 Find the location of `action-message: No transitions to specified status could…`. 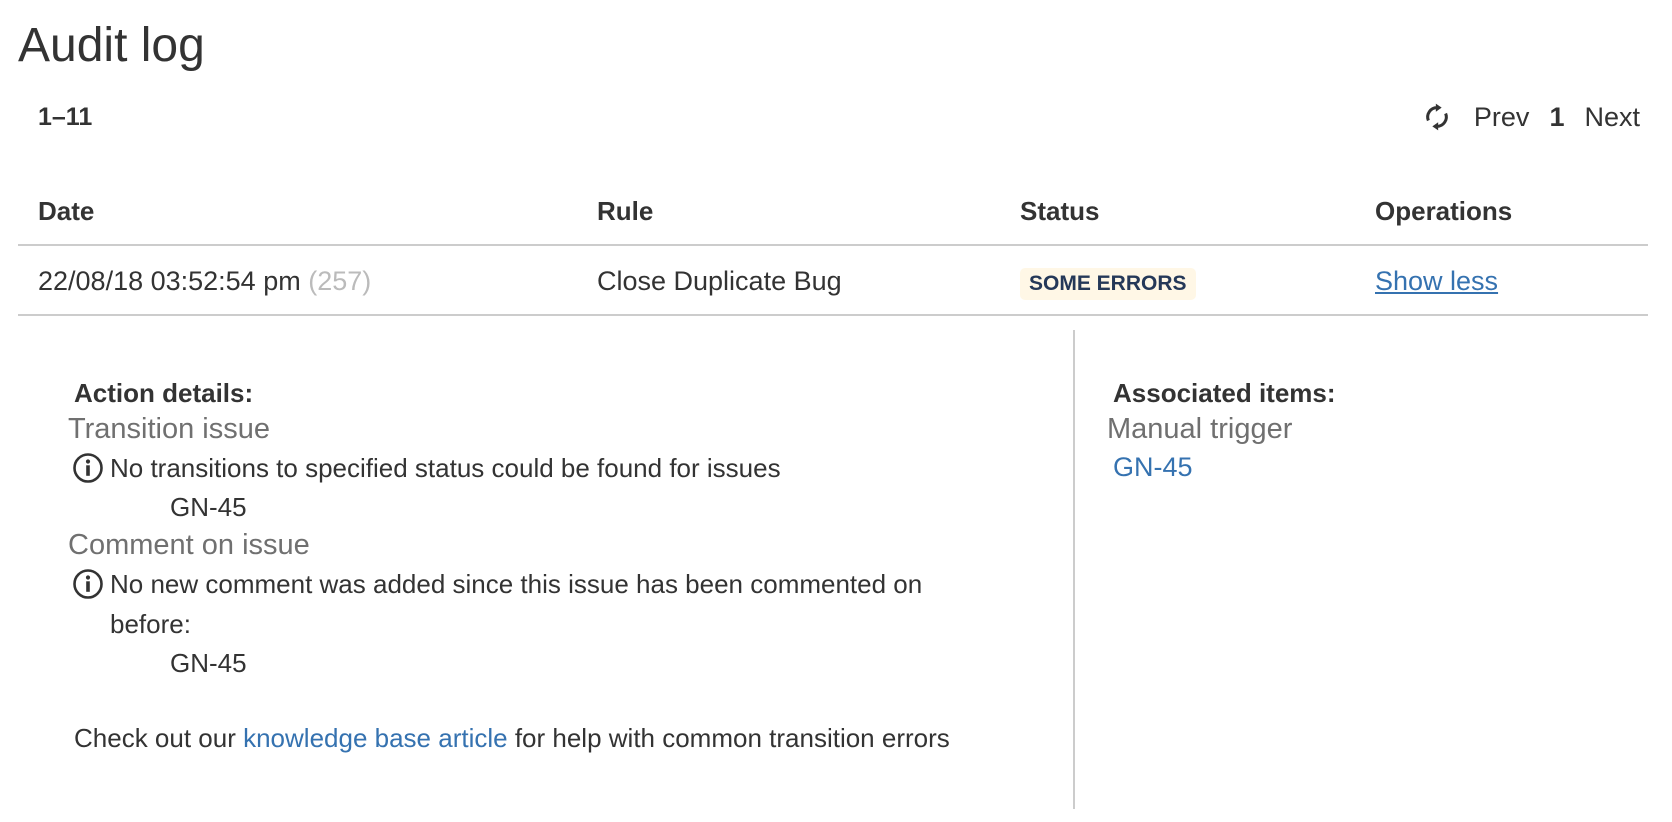

action-message: No transitions to specified status could… is located at coordinates (562, 468).